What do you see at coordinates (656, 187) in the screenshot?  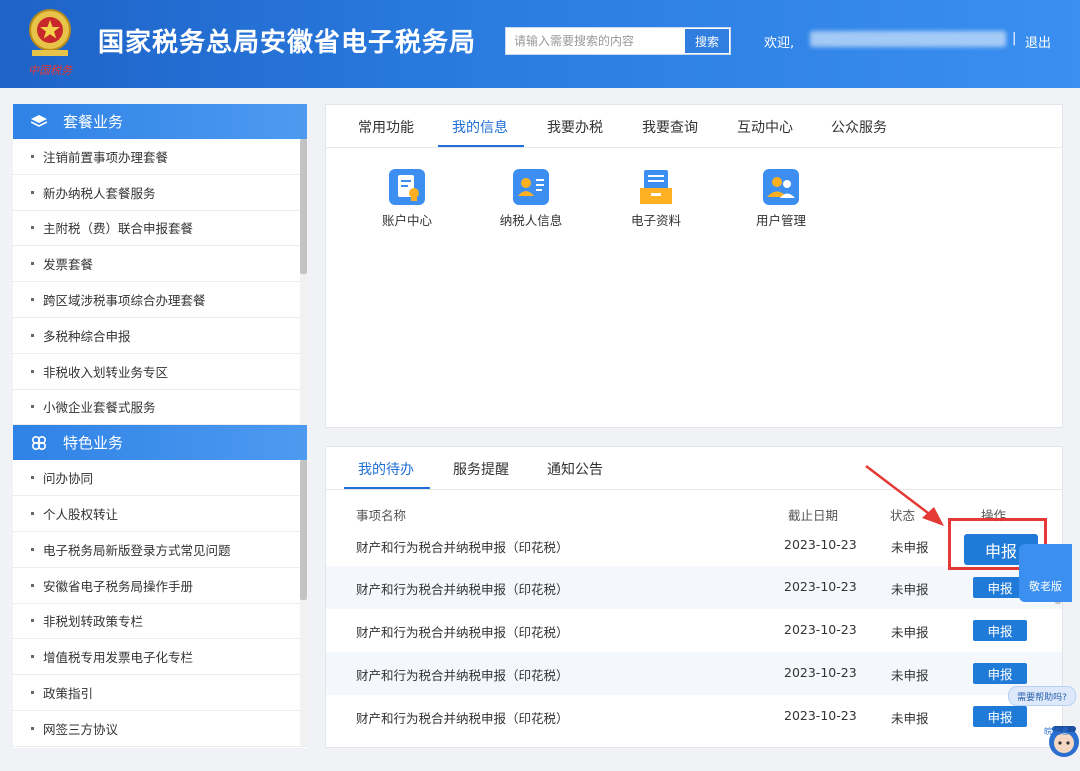 I see `electronic-files-icon` at bounding box center [656, 187].